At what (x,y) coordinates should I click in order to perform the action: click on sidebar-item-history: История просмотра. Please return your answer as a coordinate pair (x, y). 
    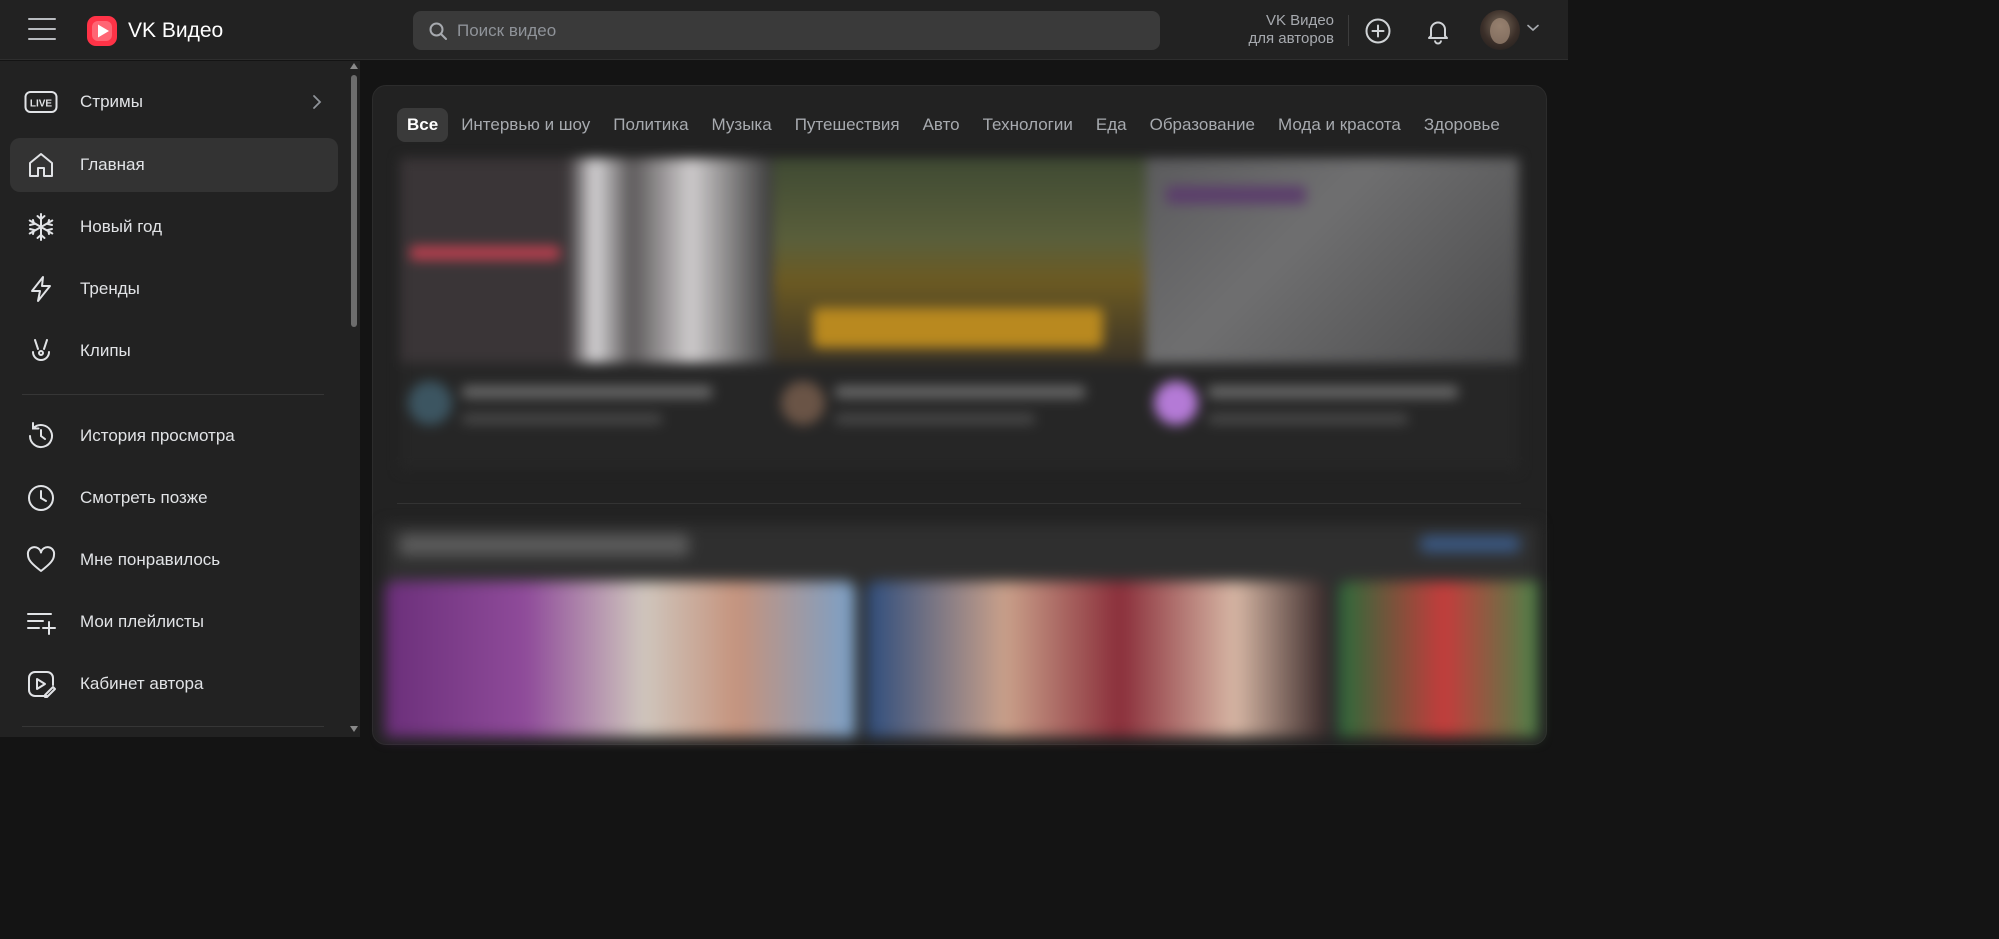
    Looking at the image, I should click on (174, 436).